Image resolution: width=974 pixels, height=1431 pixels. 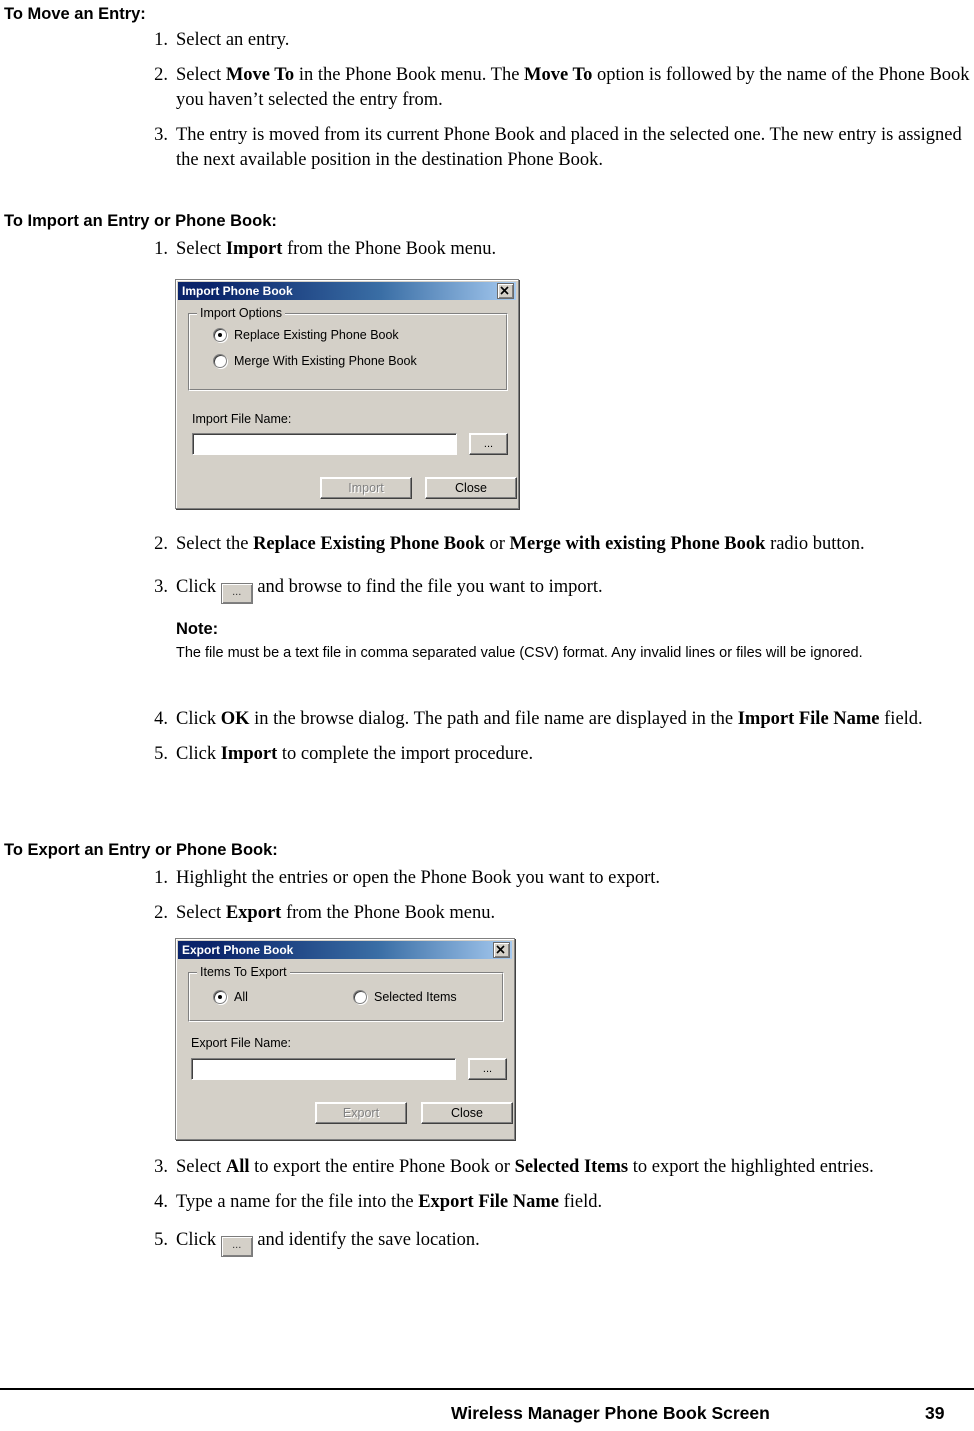 I want to click on radio-export-all: All, so click(x=230, y=997).